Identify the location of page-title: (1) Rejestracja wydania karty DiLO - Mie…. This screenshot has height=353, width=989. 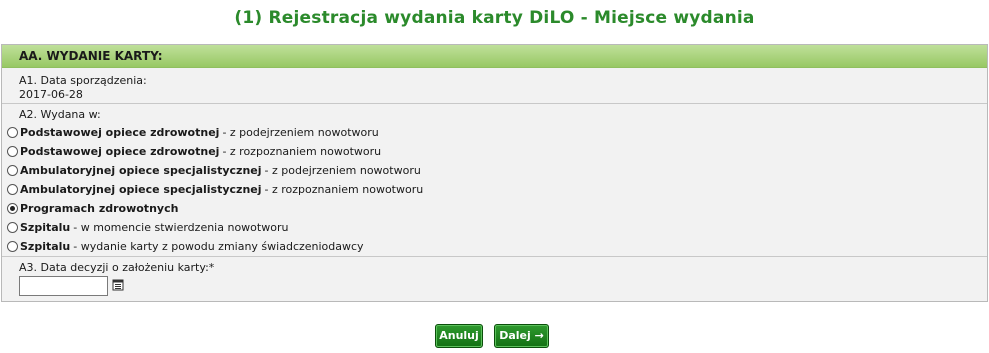
(494, 18).